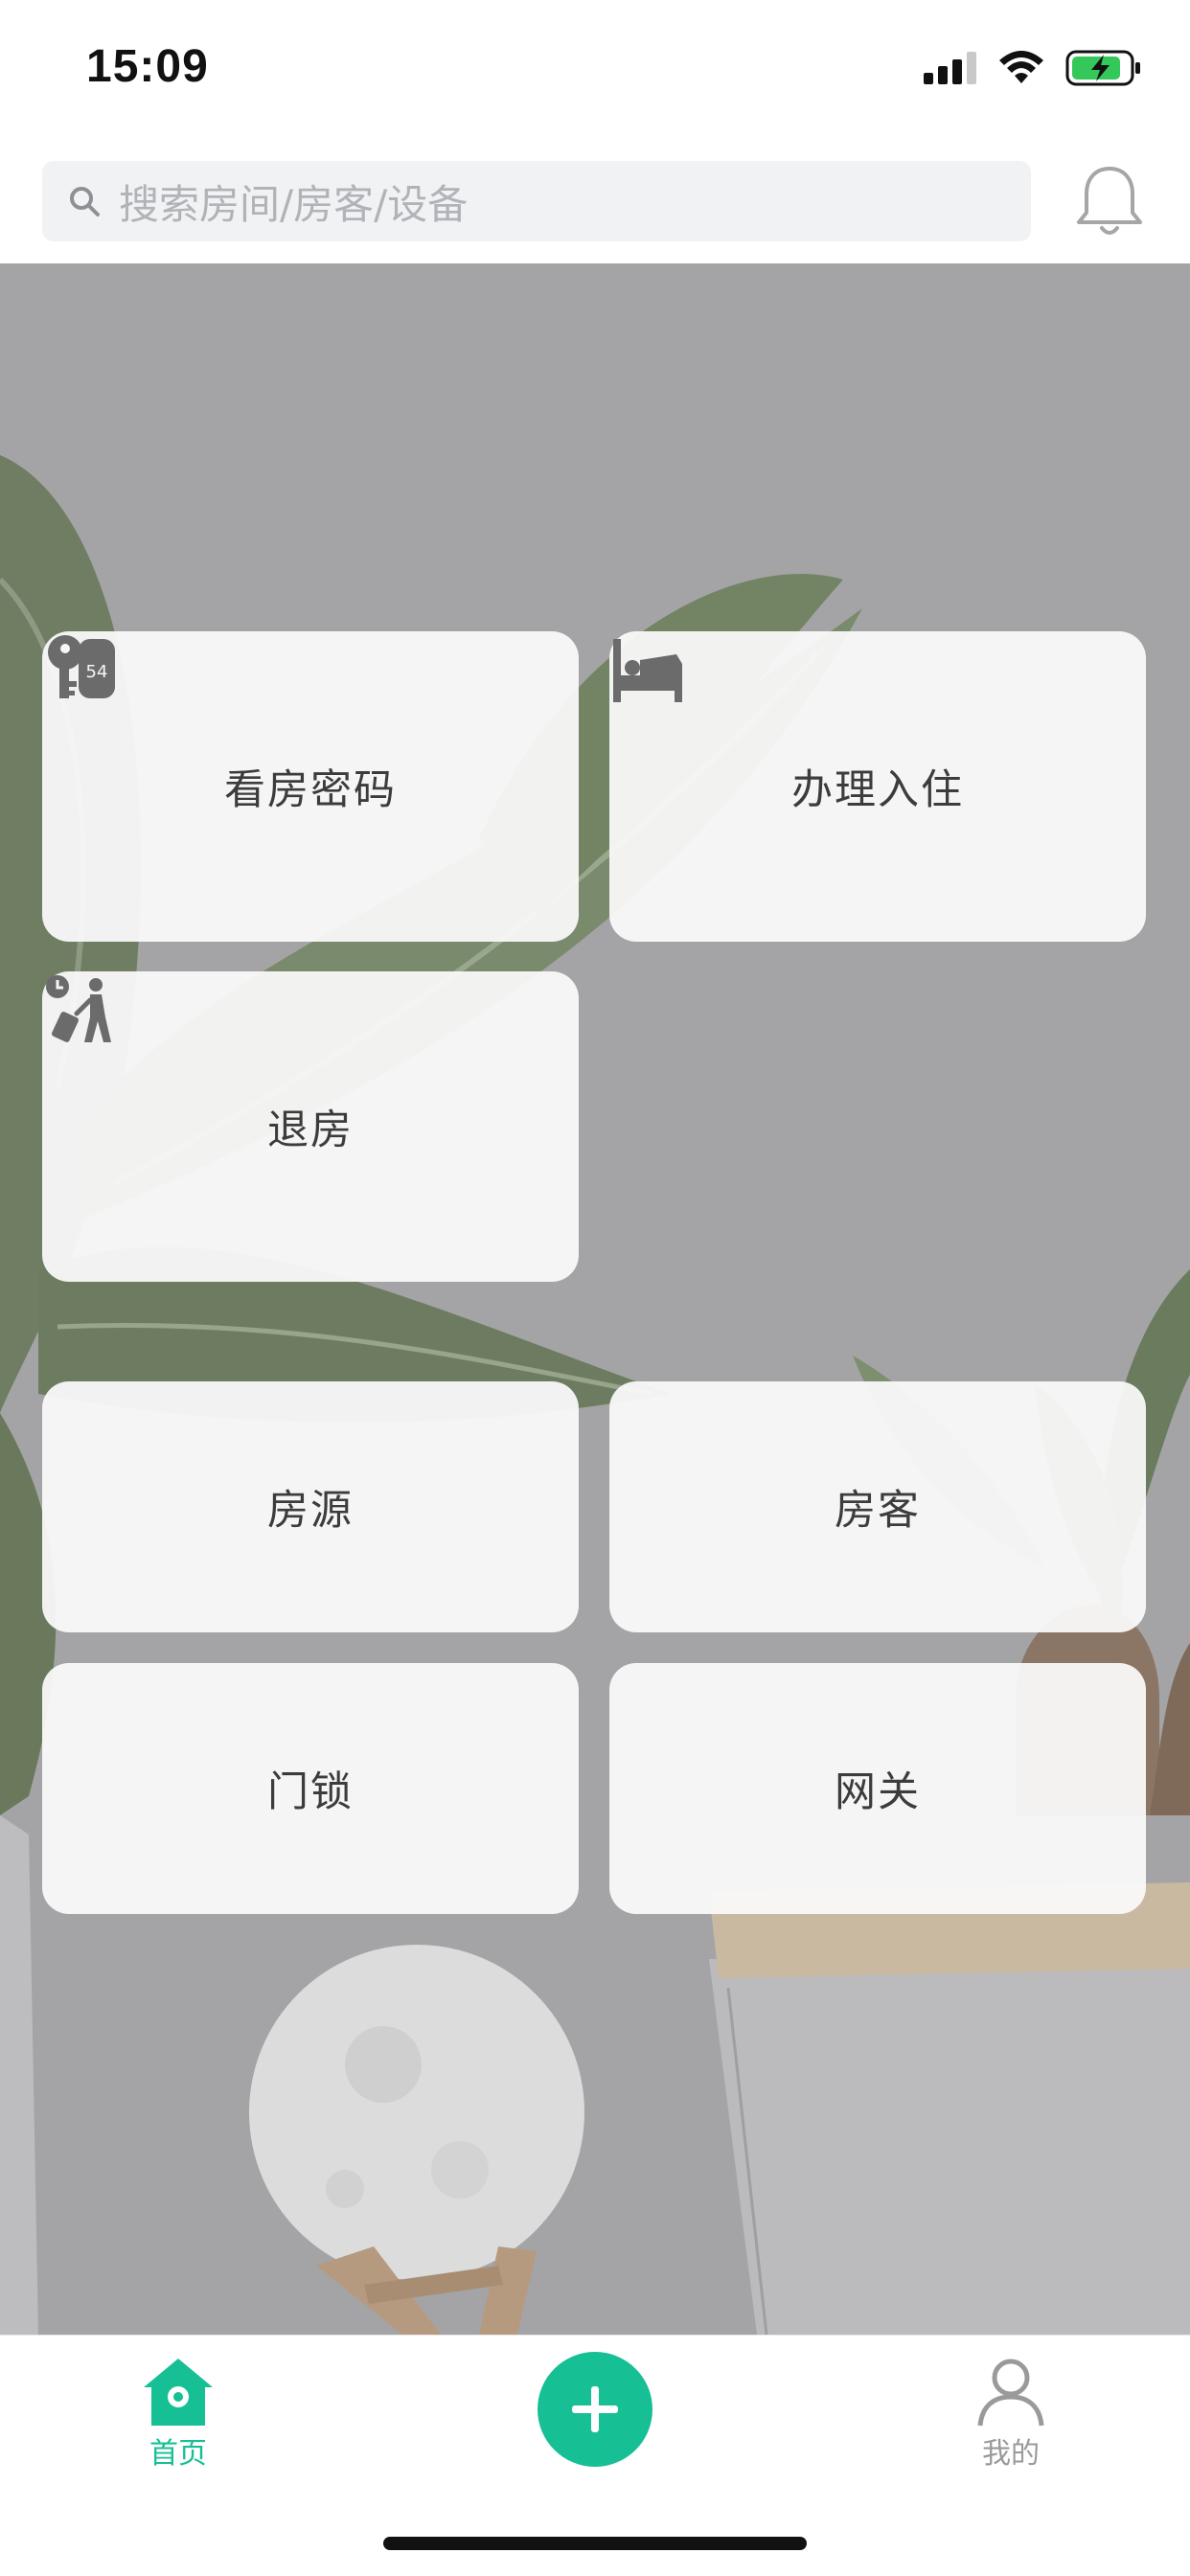 The width and height of the screenshot is (1190, 2576). Describe the element at coordinates (84, 201) in the screenshot. I see `search-icon` at that location.